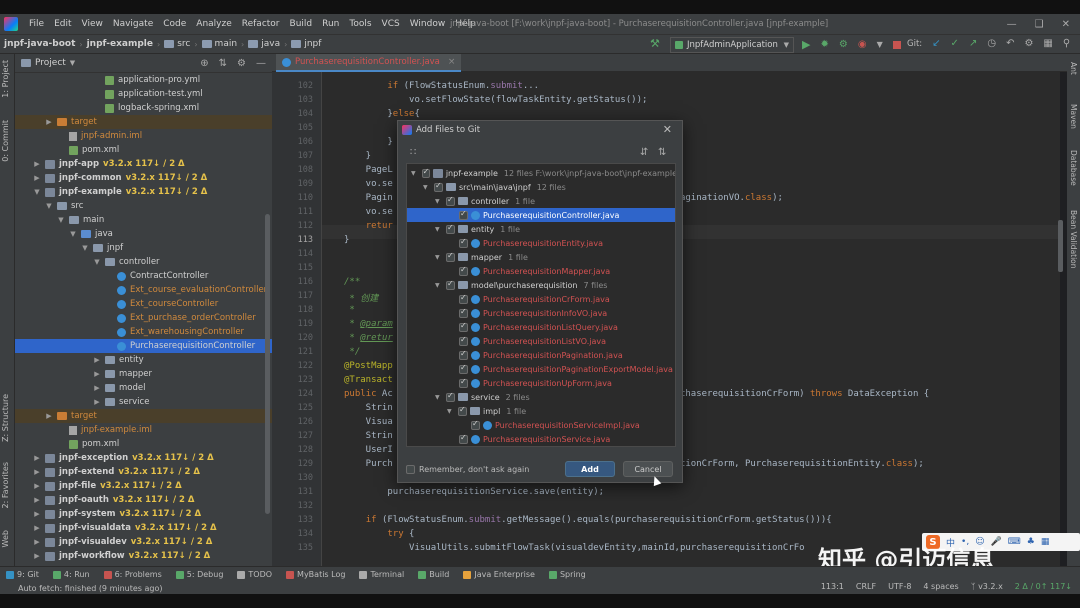  Describe the element at coordinates (143, 458) in the screenshot. I see `tree-item: ▶ jnpf-exception v3.2.x 117↓ / 2 Δ` at that location.